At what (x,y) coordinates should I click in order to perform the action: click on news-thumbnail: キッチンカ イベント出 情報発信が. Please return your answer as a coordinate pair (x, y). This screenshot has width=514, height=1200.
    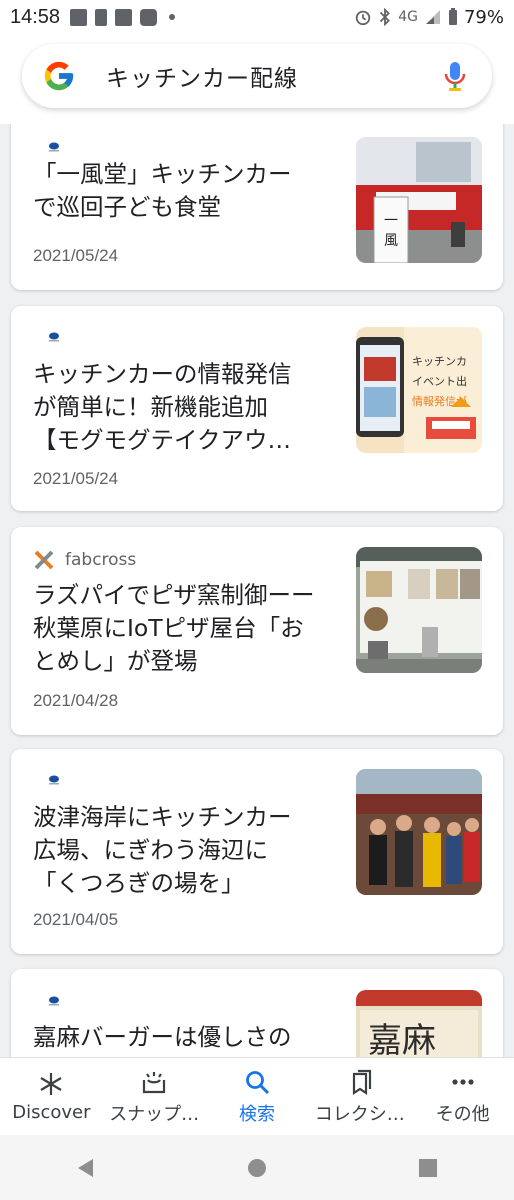
    Looking at the image, I should click on (419, 390).